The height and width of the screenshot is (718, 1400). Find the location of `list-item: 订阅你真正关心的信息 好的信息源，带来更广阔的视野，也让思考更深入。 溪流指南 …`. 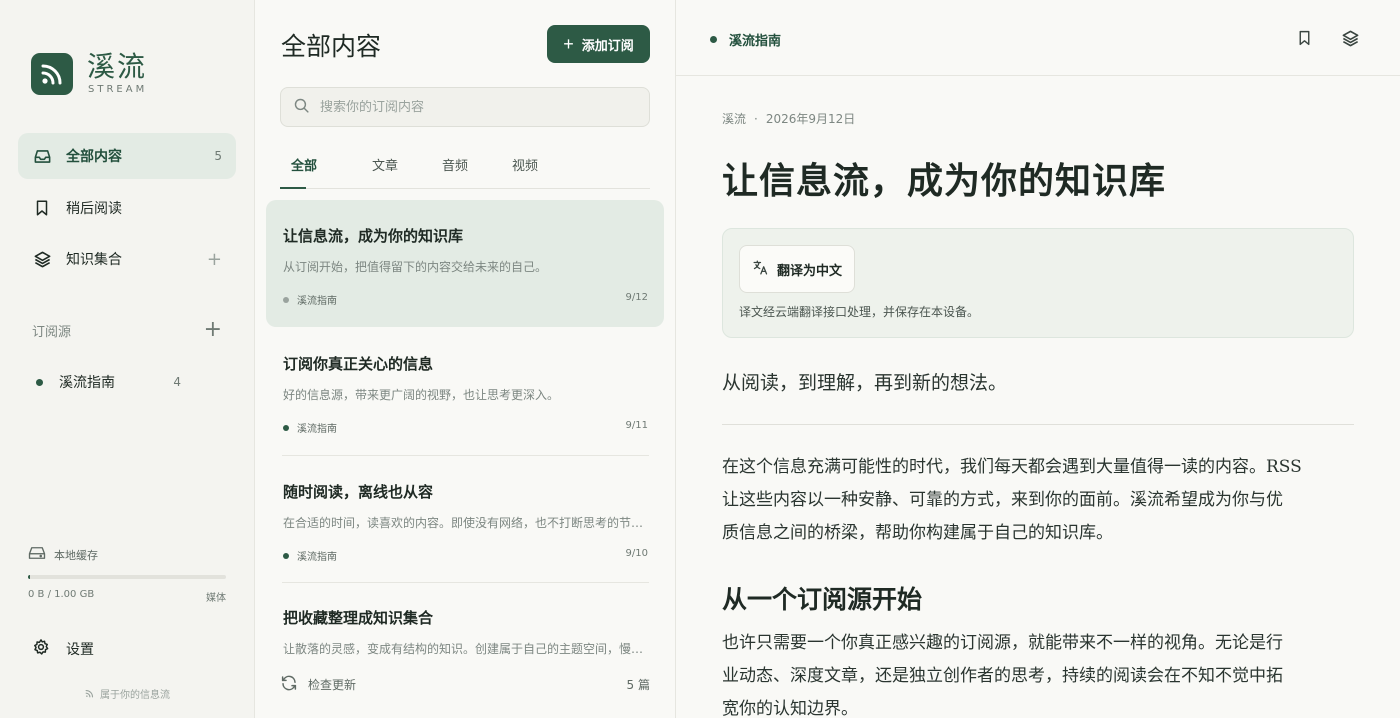

list-item: 订阅你真正关心的信息 好的信息源，带来更广阔的视野，也让思考更深入。 溪流指南 … is located at coordinates (465, 391).